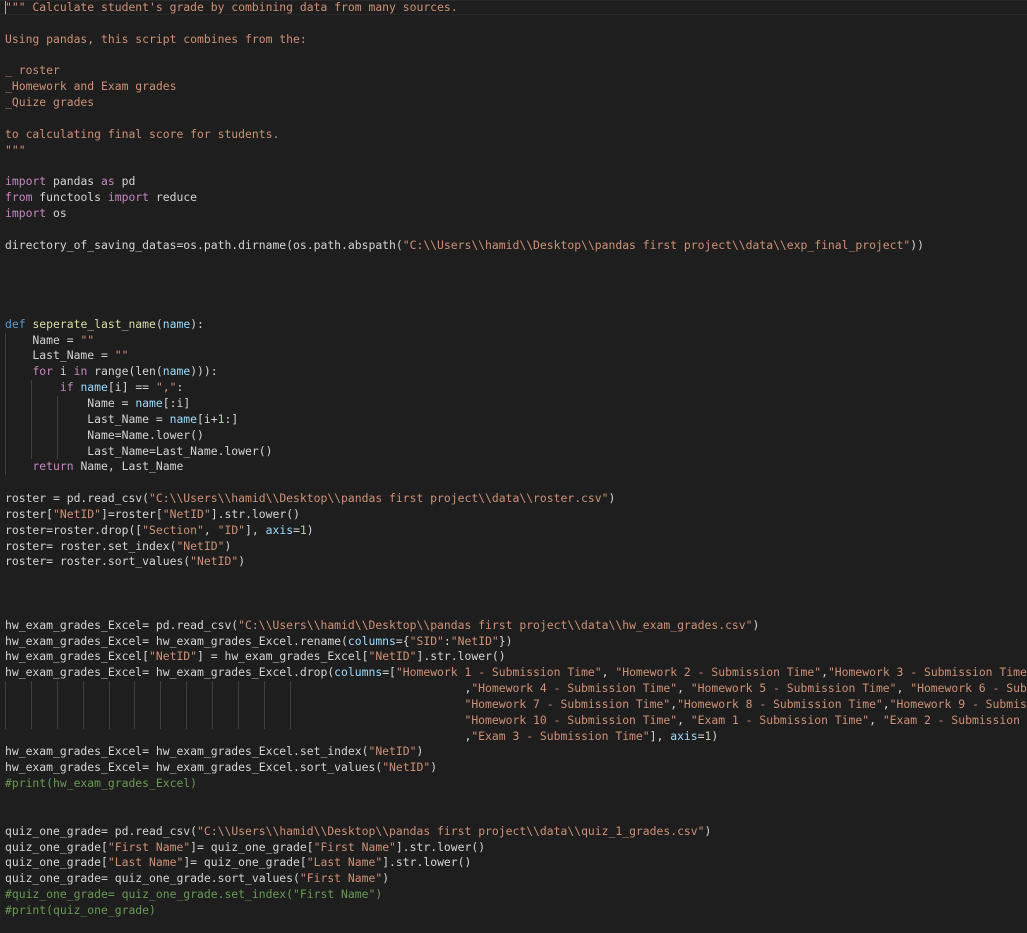 The width and height of the screenshot is (1027, 933). I want to click on code-line: Name = name[:i], so click(97, 404).